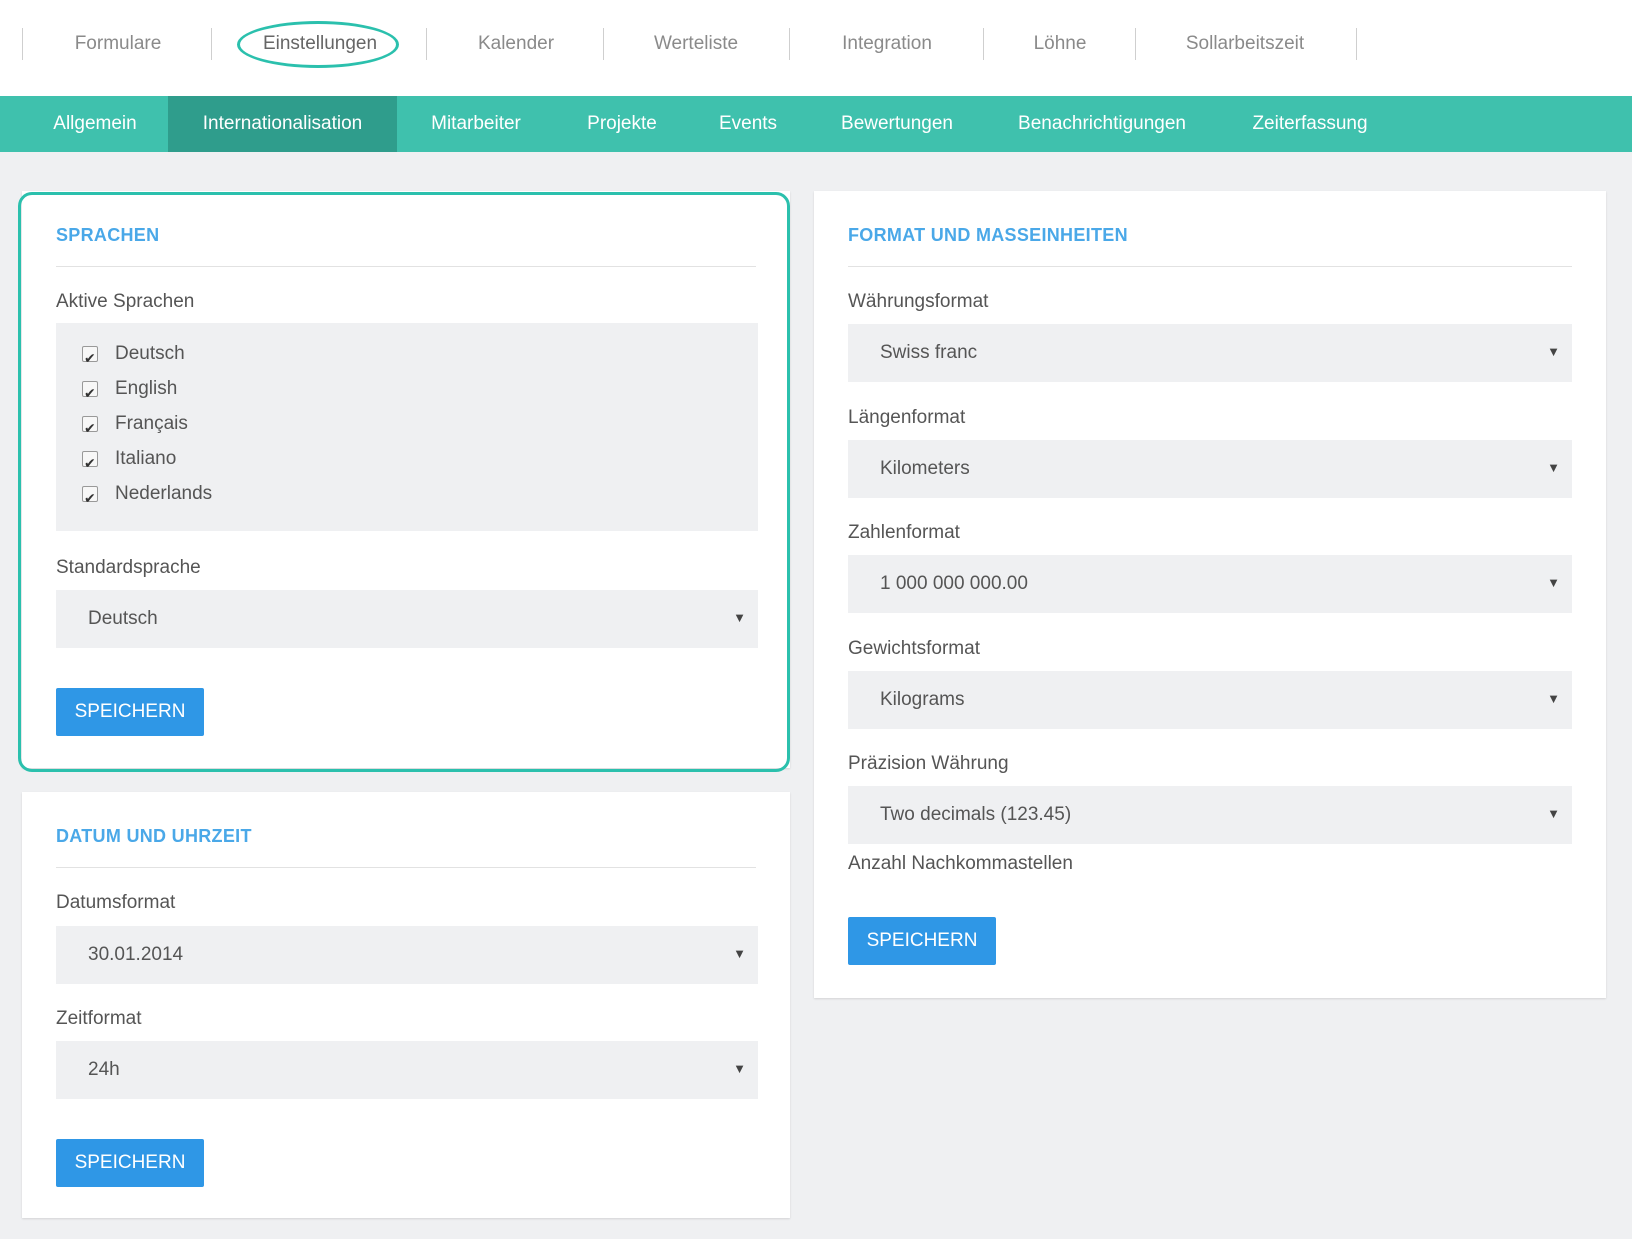  What do you see at coordinates (146, 458) in the screenshot?
I see `language-name: Italiano` at bounding box center [146, 458].